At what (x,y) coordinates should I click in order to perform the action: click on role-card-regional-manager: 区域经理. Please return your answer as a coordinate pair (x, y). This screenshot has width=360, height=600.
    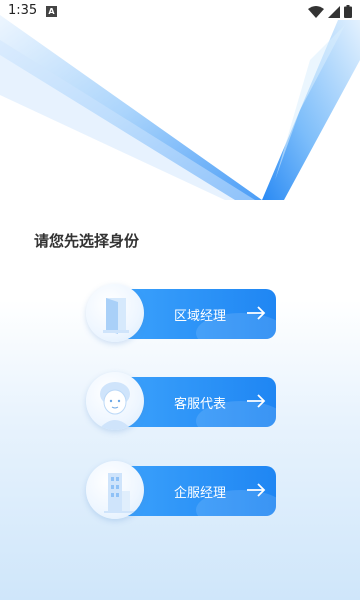
    Looking at the image, I should click on (181, 313).